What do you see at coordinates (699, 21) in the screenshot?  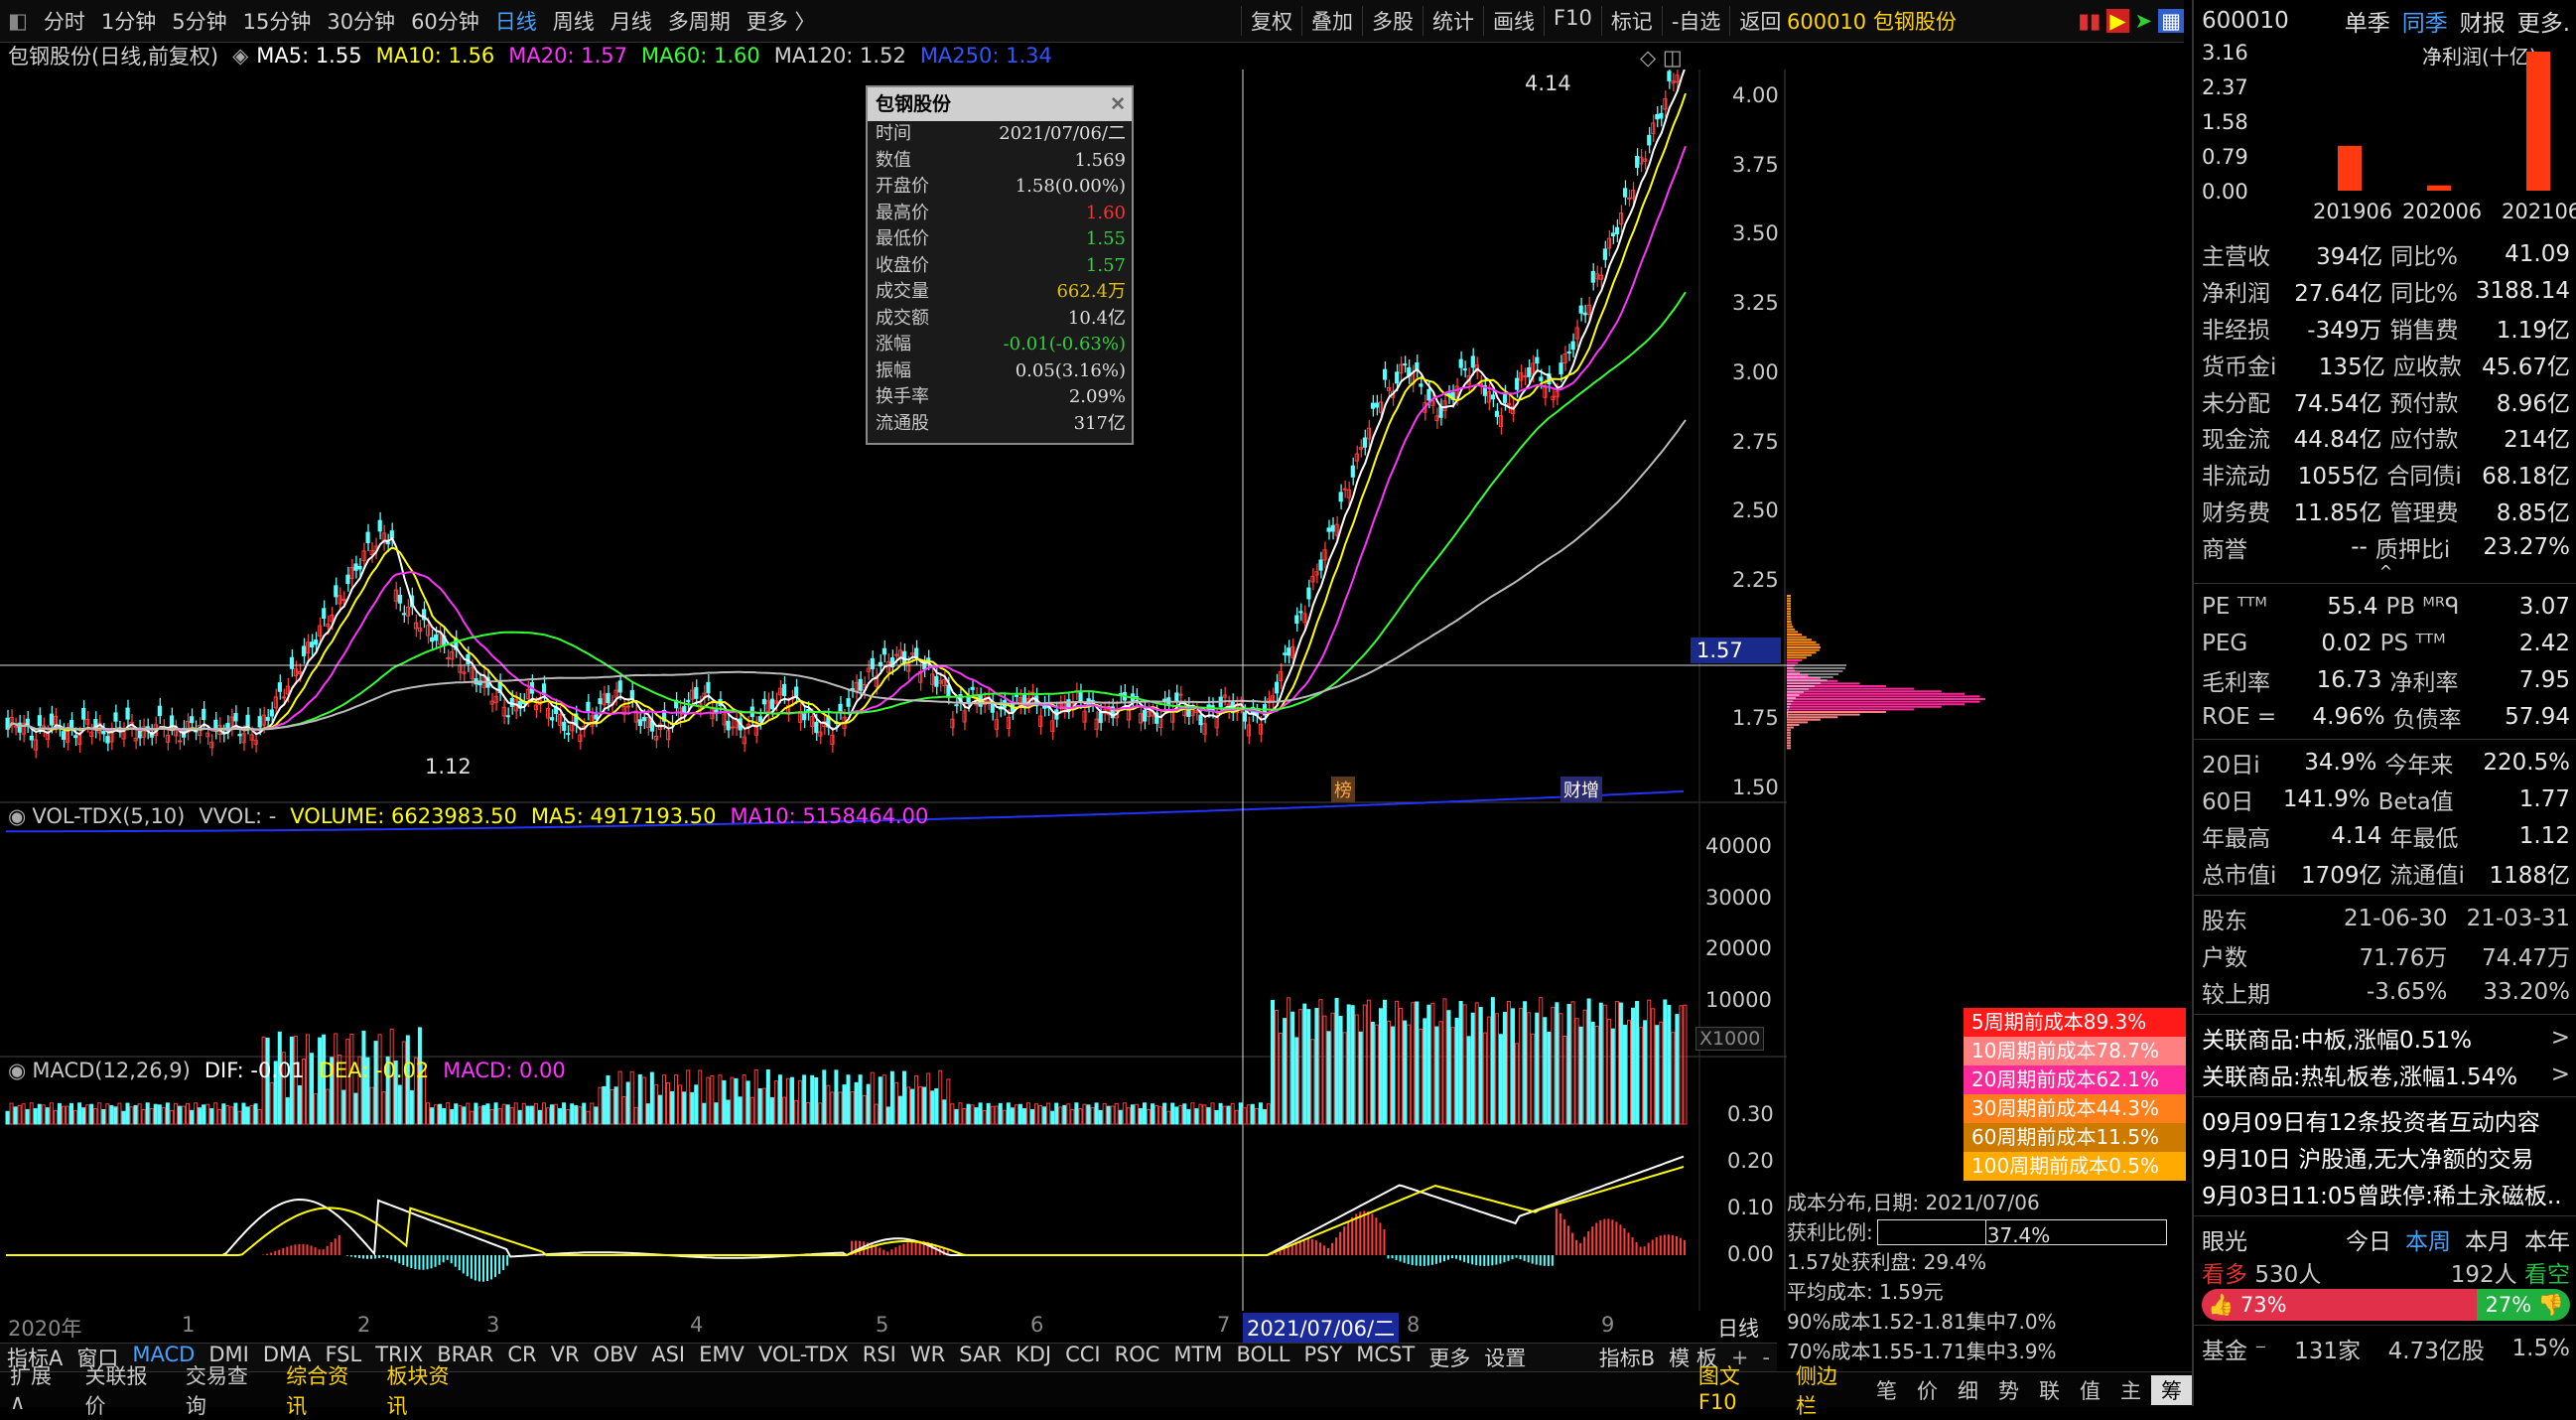 I see `period-tab: 多周期` at bounding box center [699, 21].